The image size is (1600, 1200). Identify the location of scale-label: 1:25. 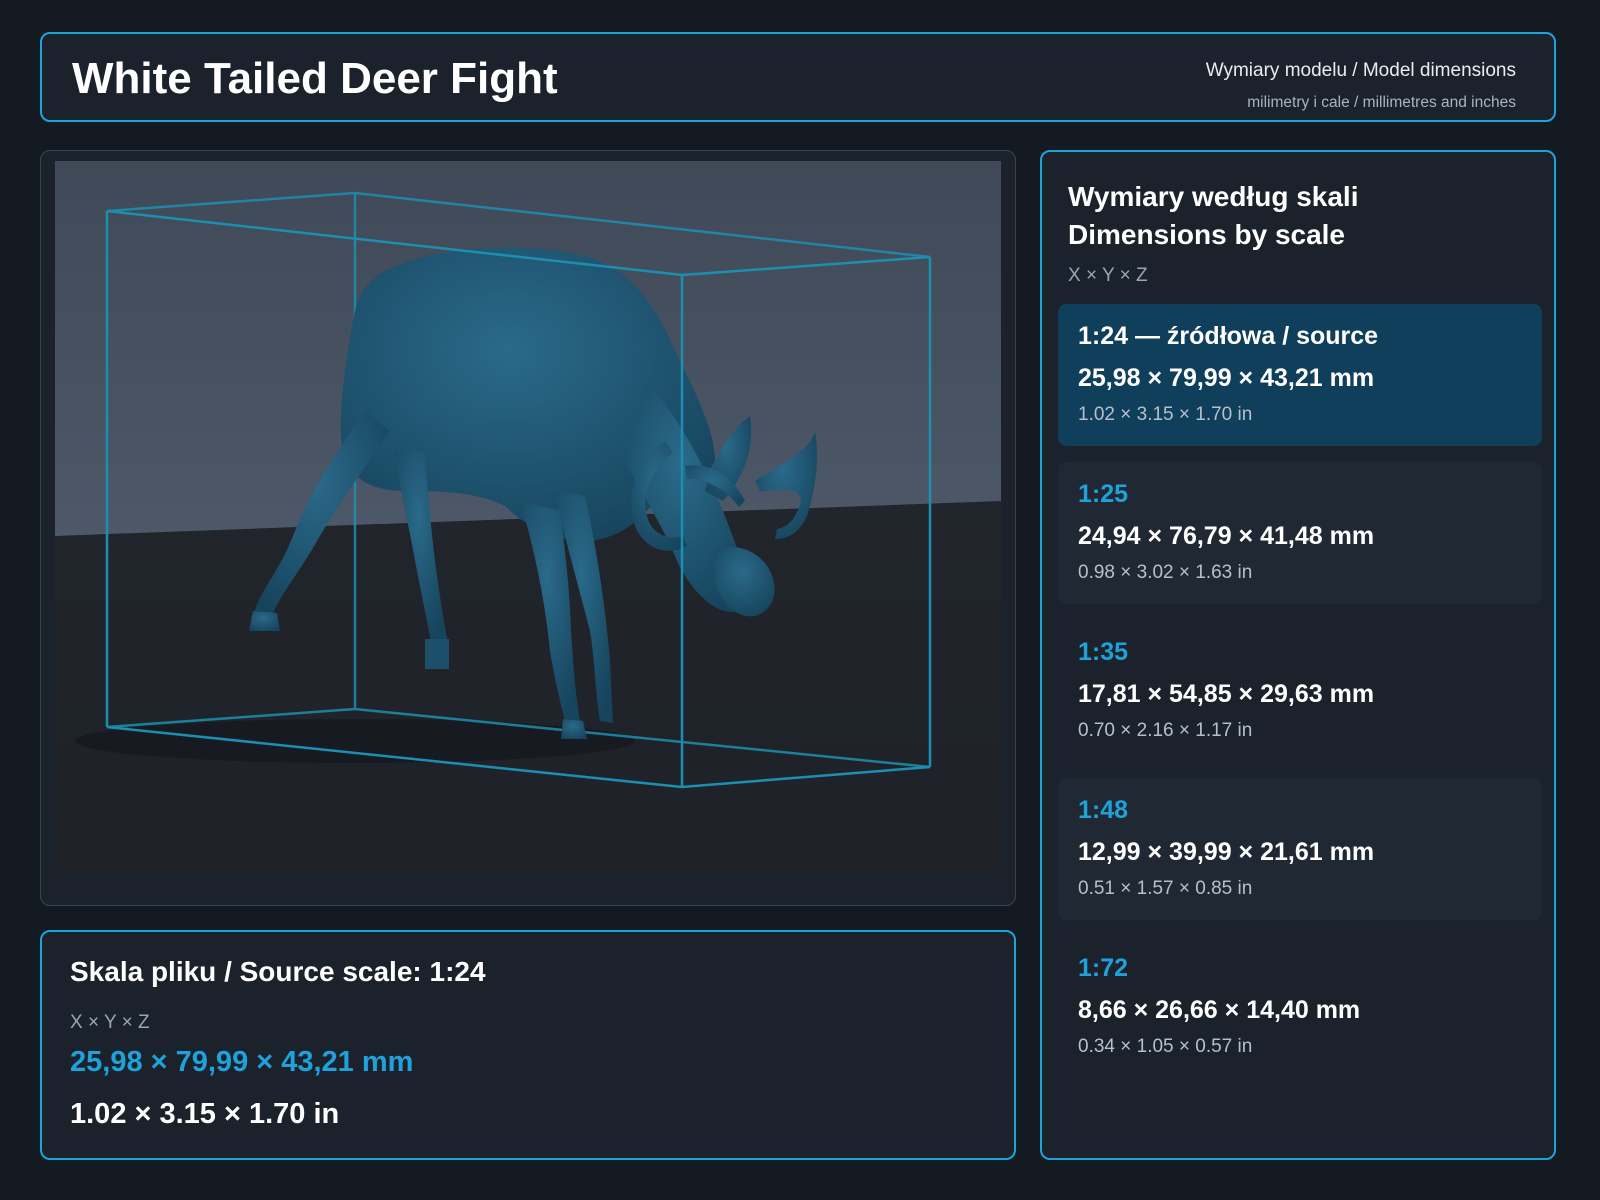
(1103, 494).